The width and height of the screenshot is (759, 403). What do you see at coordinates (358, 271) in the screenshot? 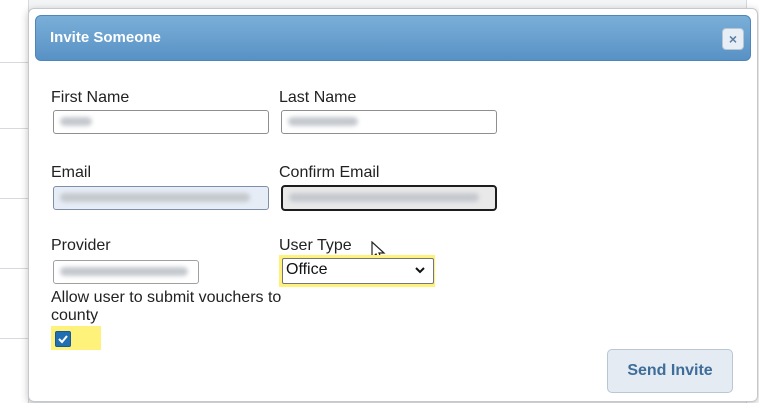
I see `user-type-select: Office` at bounding box center [358, 271].